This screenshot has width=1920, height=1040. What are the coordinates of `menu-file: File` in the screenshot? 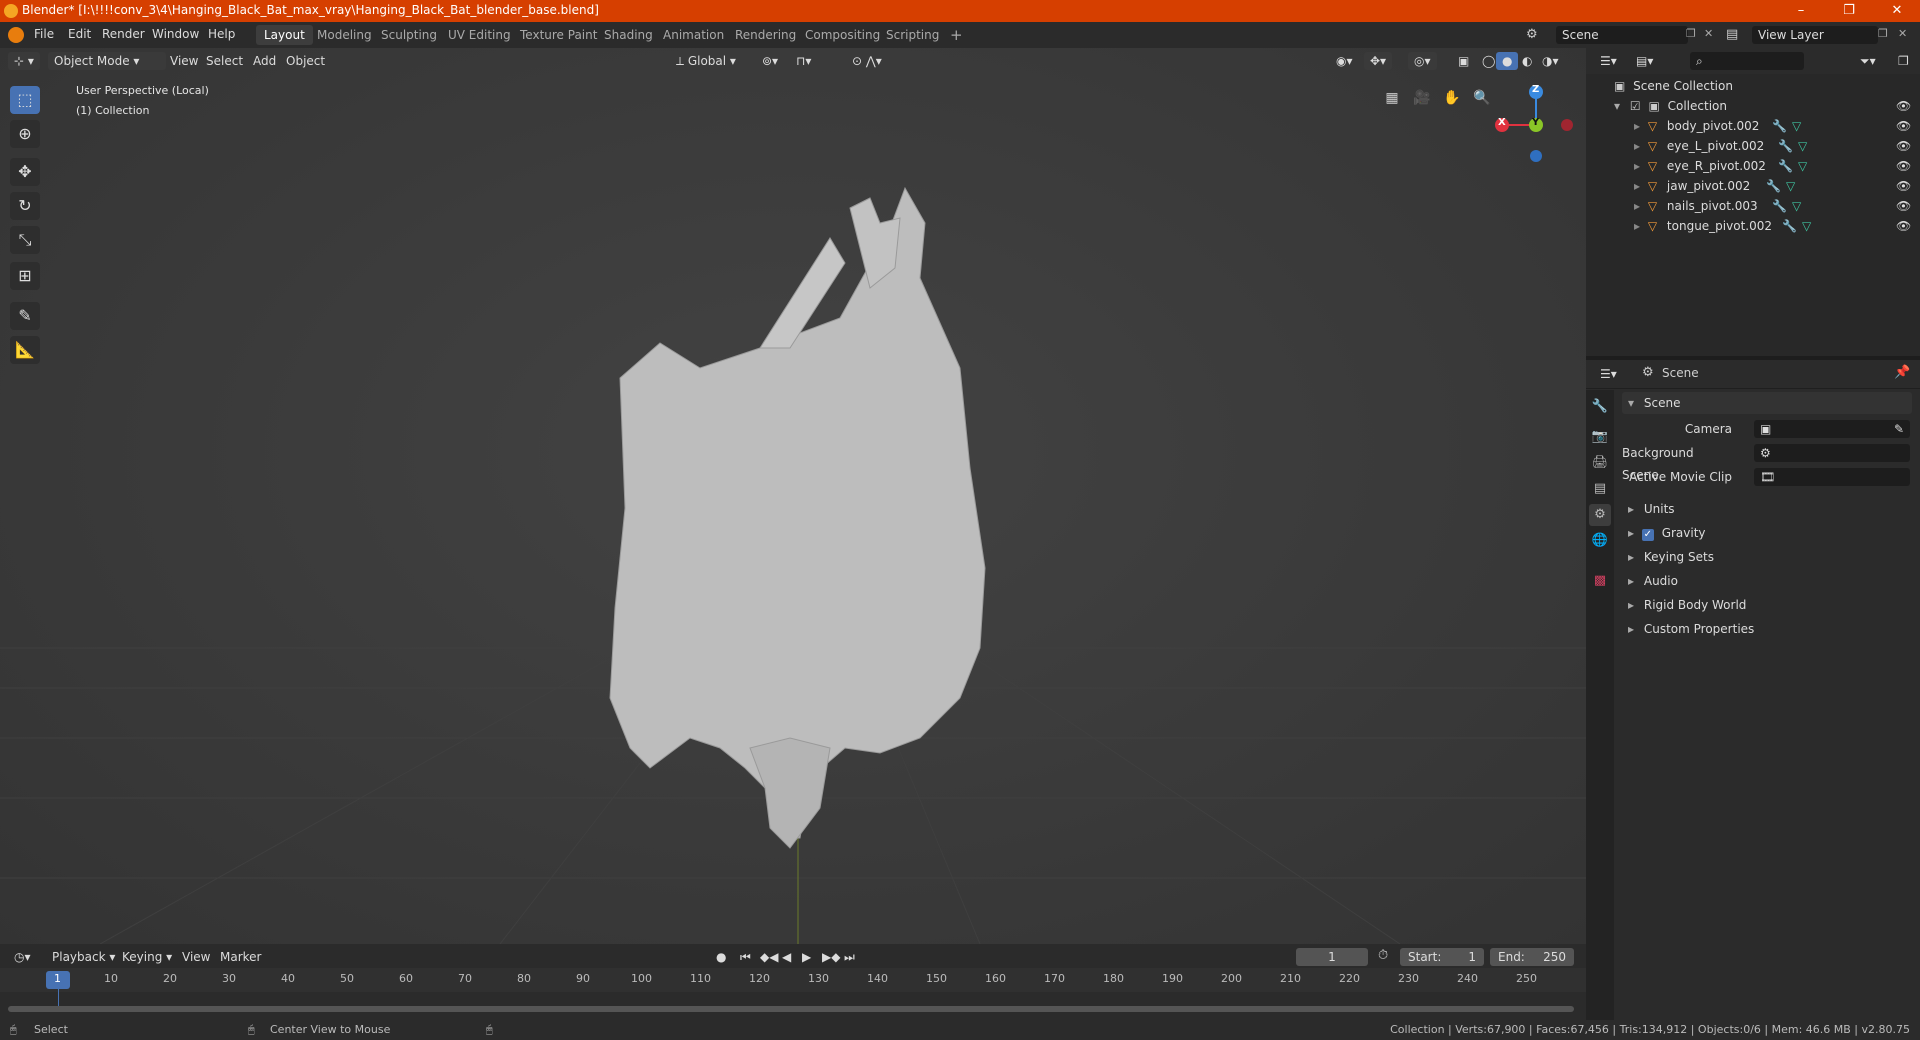 It's located at (44, 34).